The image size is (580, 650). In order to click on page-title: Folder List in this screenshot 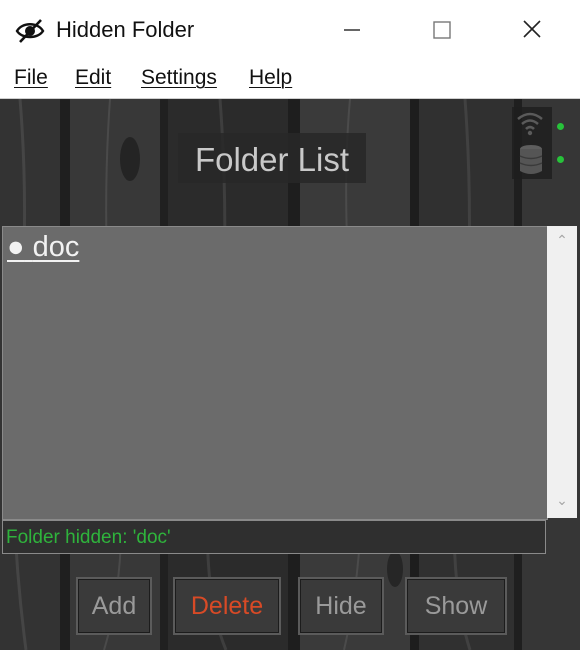, I will do `click(272, 159)`.